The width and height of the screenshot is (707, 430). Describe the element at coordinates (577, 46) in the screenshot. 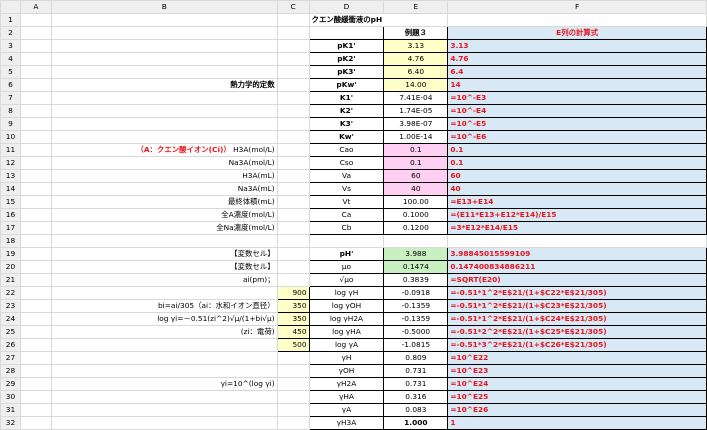

I see `cell-f3: 3.13` at that location.